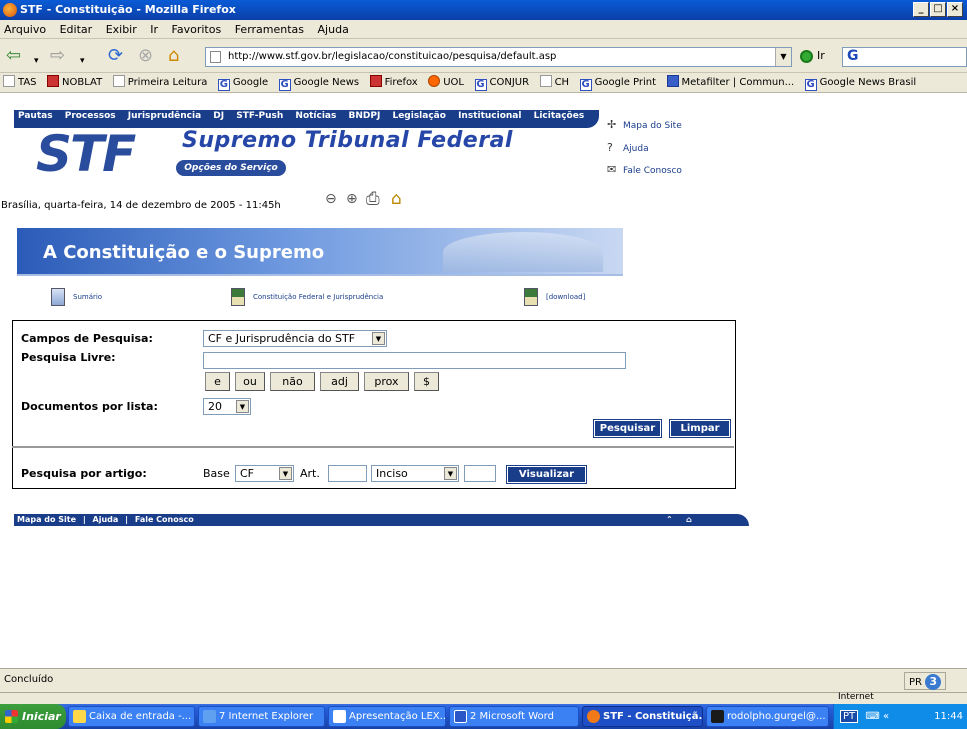 This screenshot has width=967, height=729. I want to click on language-indicator: PT, so click(849, 716).